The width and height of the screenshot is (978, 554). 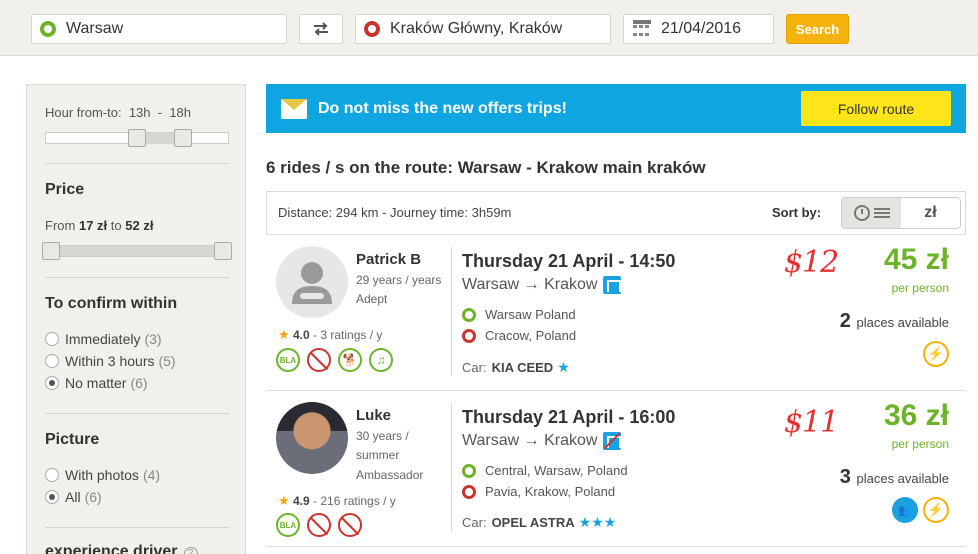 What do you see at coordinates (190, 550) in the screenshot?
I see `help-icon: ?` at bounding box center [190, 550].